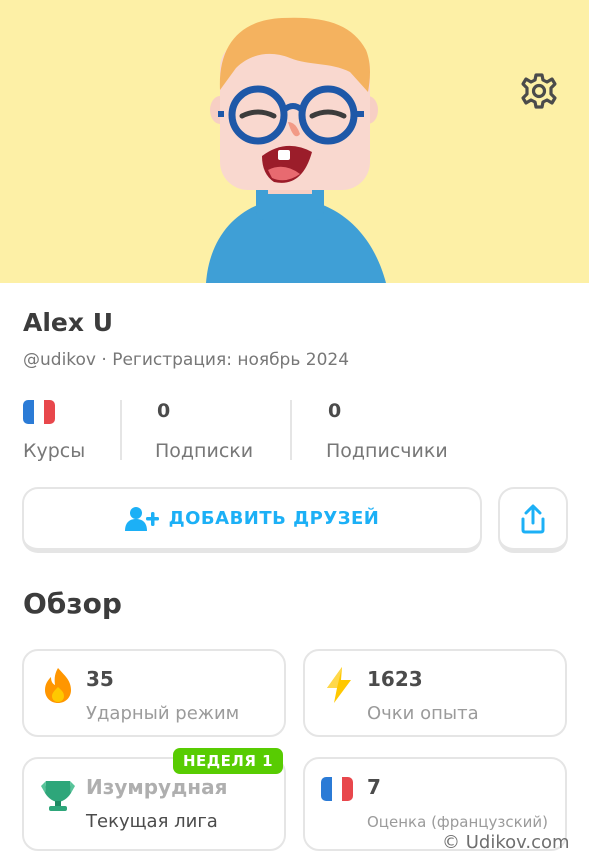 This screenshot has width=589, height=860. I want to click on streak-label: Ударный режим, so click(163, 713).